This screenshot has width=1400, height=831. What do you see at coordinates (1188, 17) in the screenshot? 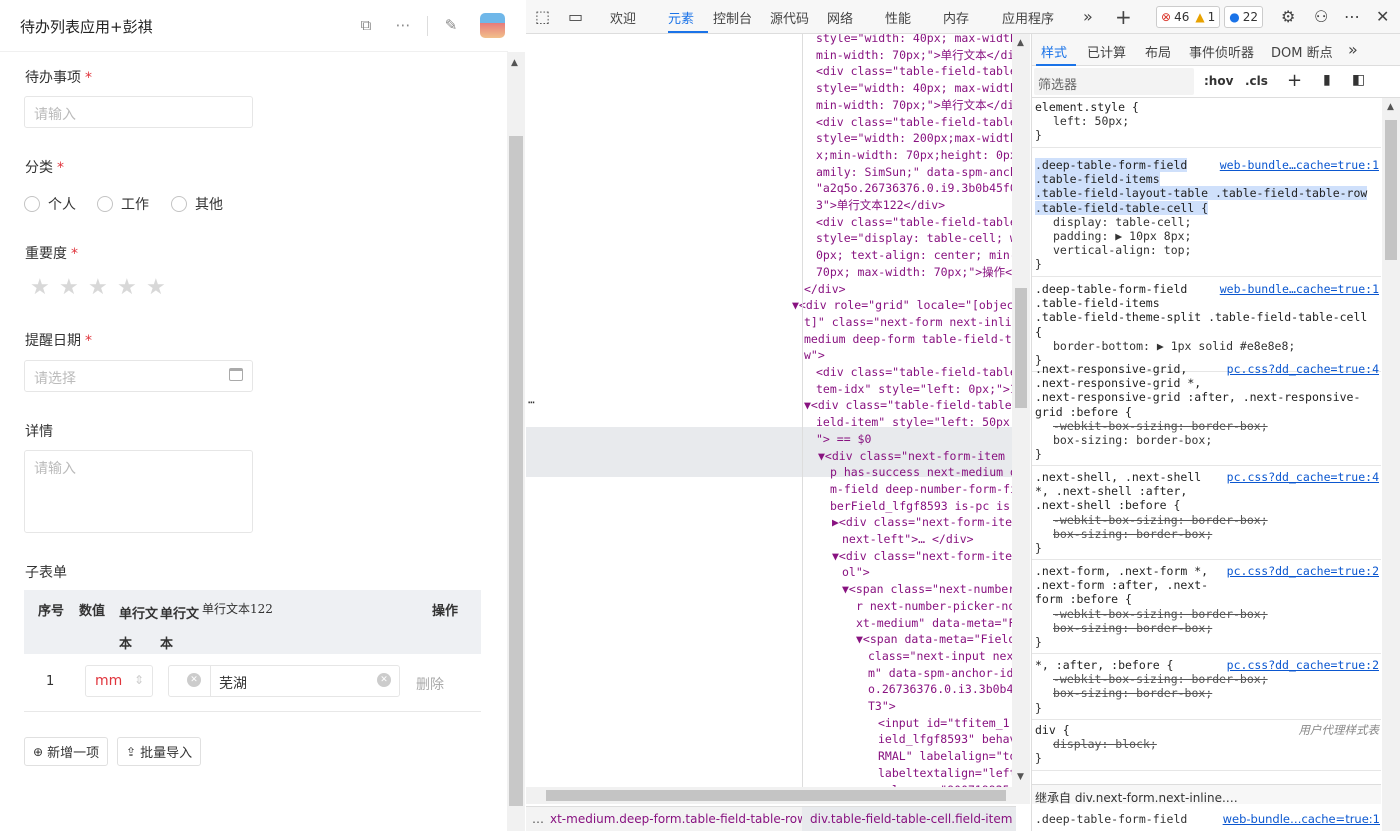
I see `error-badge: ⊗ 46 ▲ 1` at bounding box center [1188, 17].